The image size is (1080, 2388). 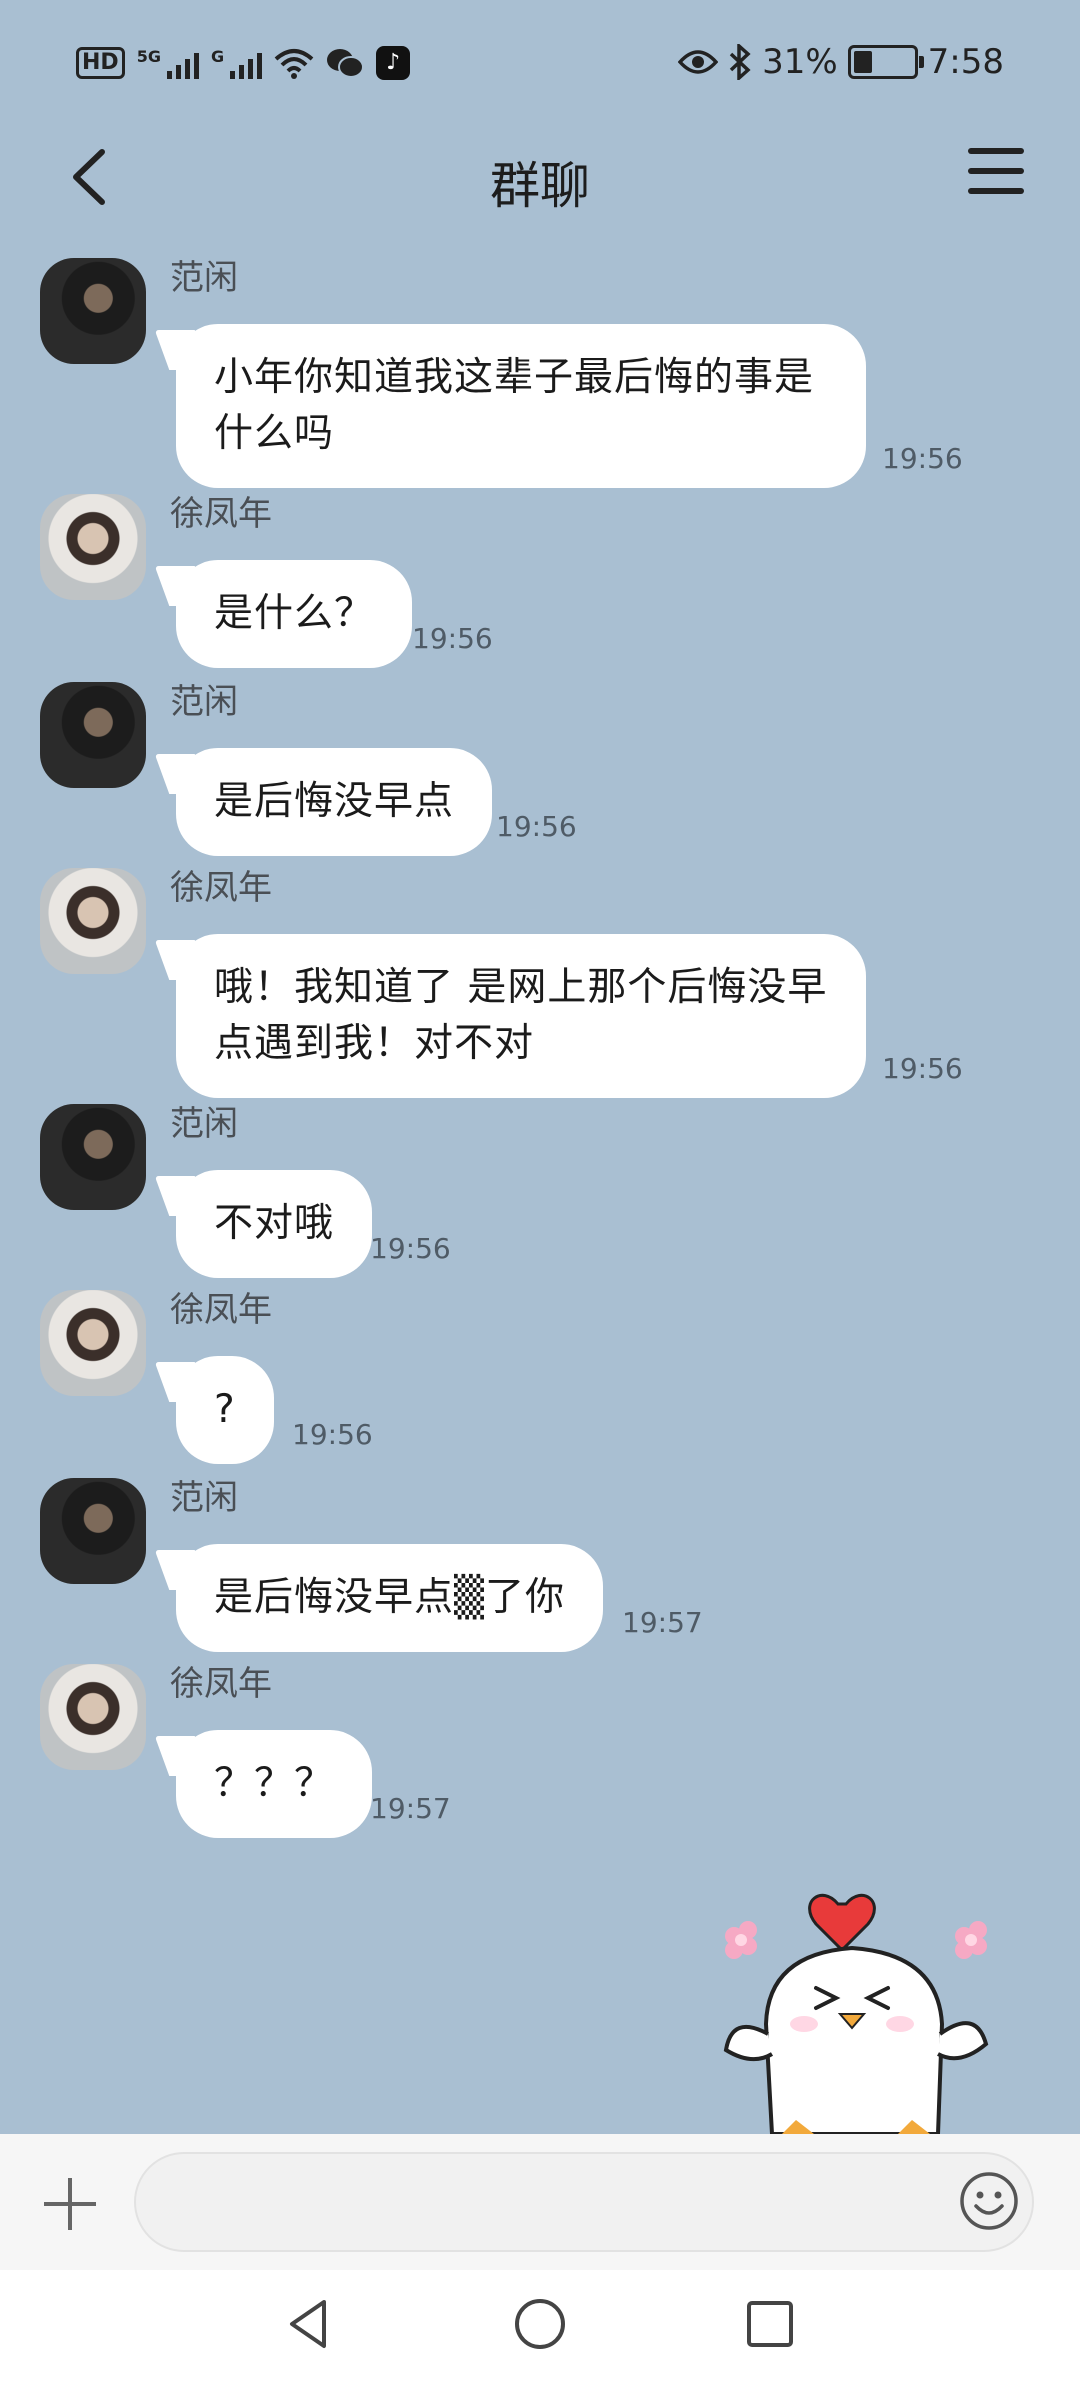 I want to click on message-bubble: ?, so click(x=225, y=1410).